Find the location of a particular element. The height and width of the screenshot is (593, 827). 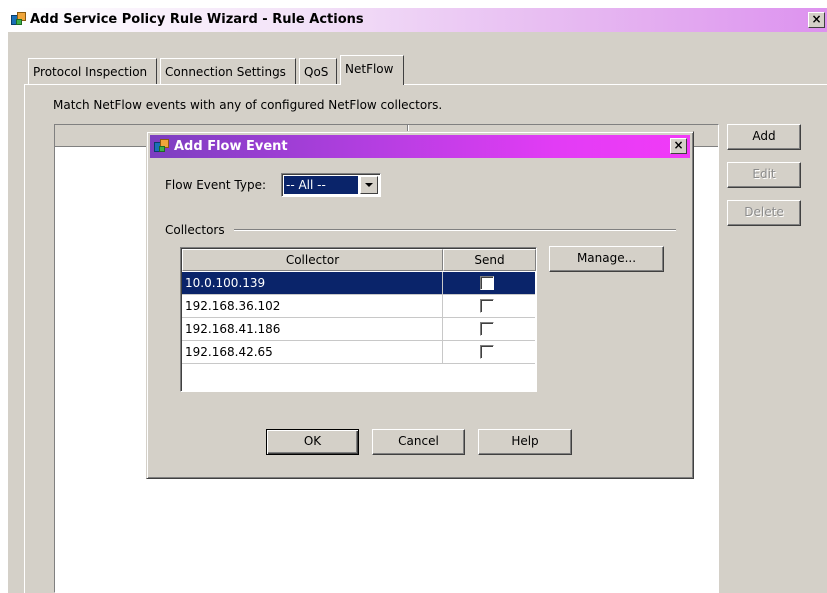

table-row: 192.168.42.65 is located at coordinates (358, 352).